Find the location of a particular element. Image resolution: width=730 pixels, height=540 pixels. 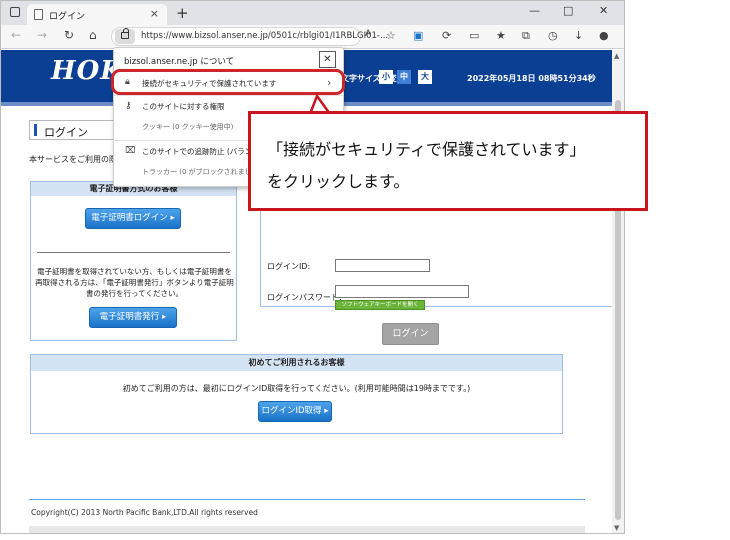

page-title-box: ログイン is located at coordinates (77, 130).